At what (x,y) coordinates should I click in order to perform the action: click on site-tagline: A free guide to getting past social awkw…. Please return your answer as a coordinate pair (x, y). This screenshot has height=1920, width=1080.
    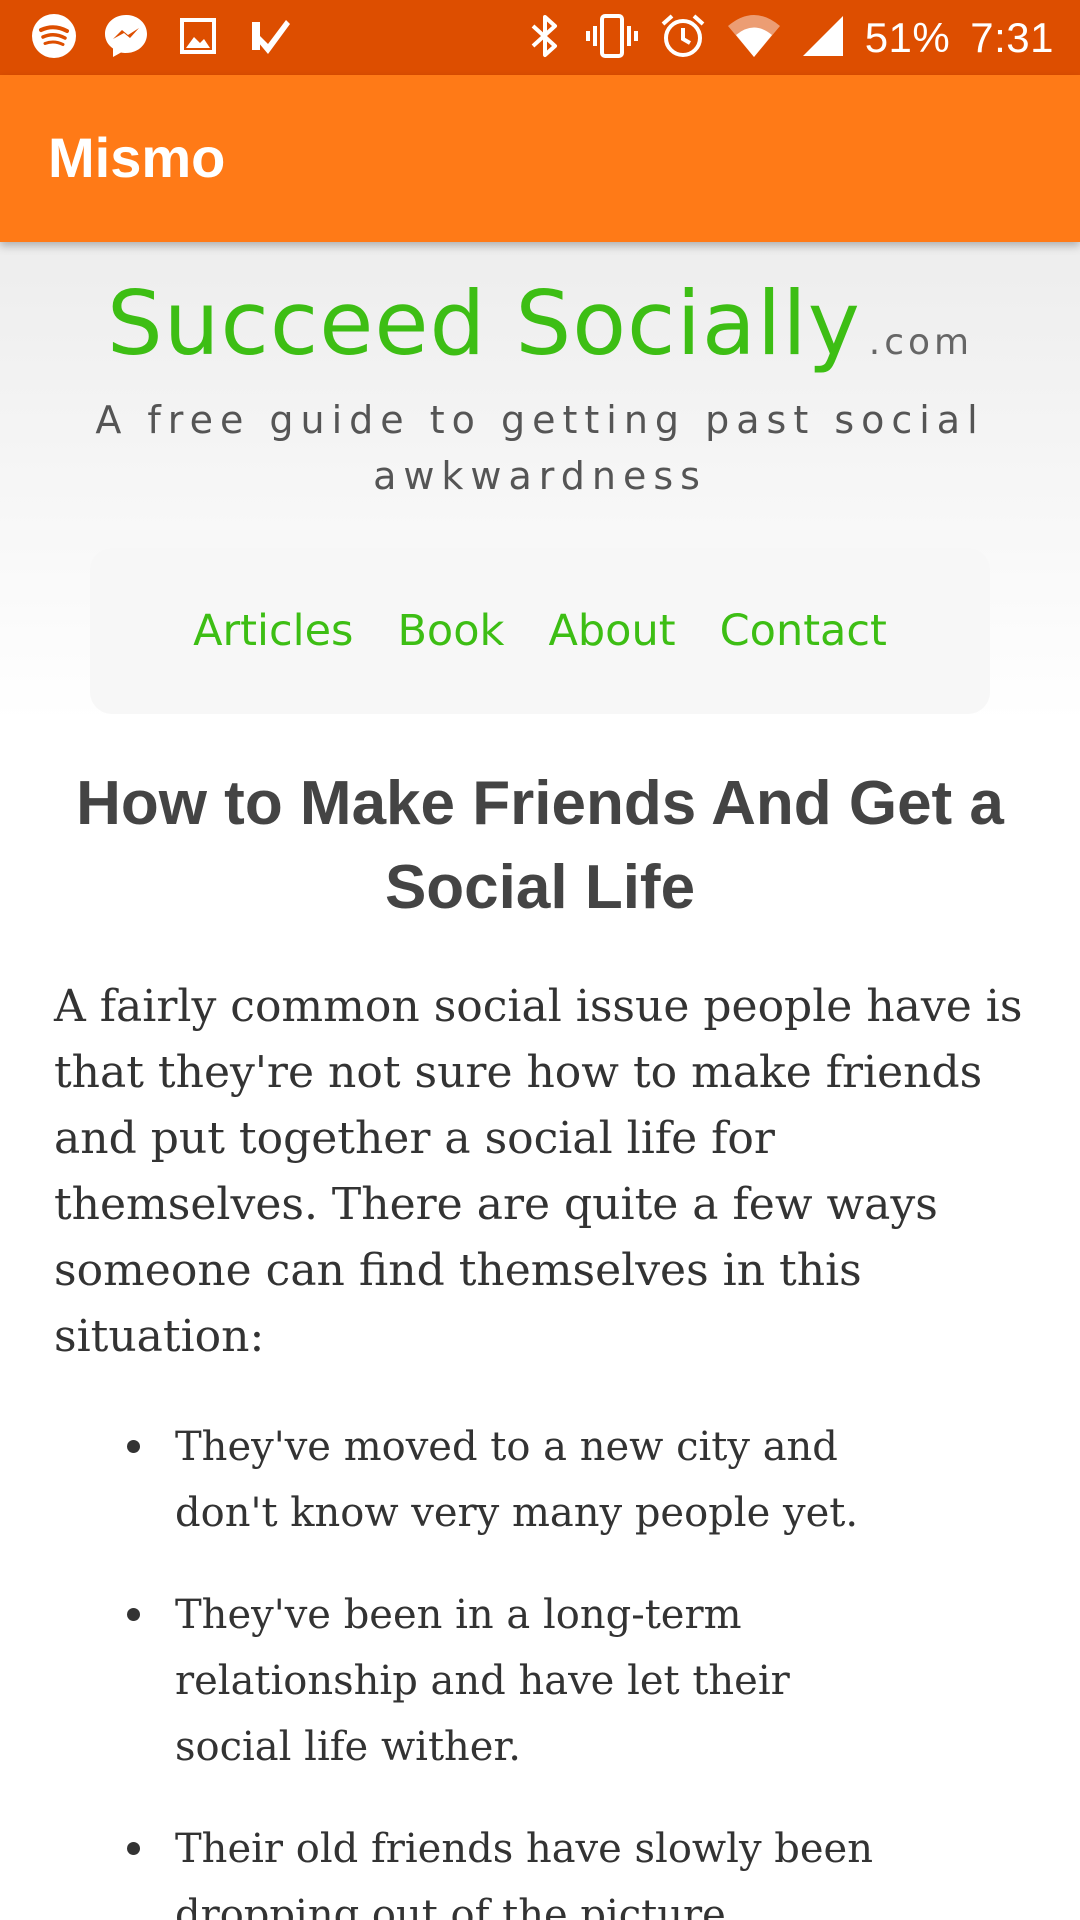
    Looking at the image, I should click on (540, 448).